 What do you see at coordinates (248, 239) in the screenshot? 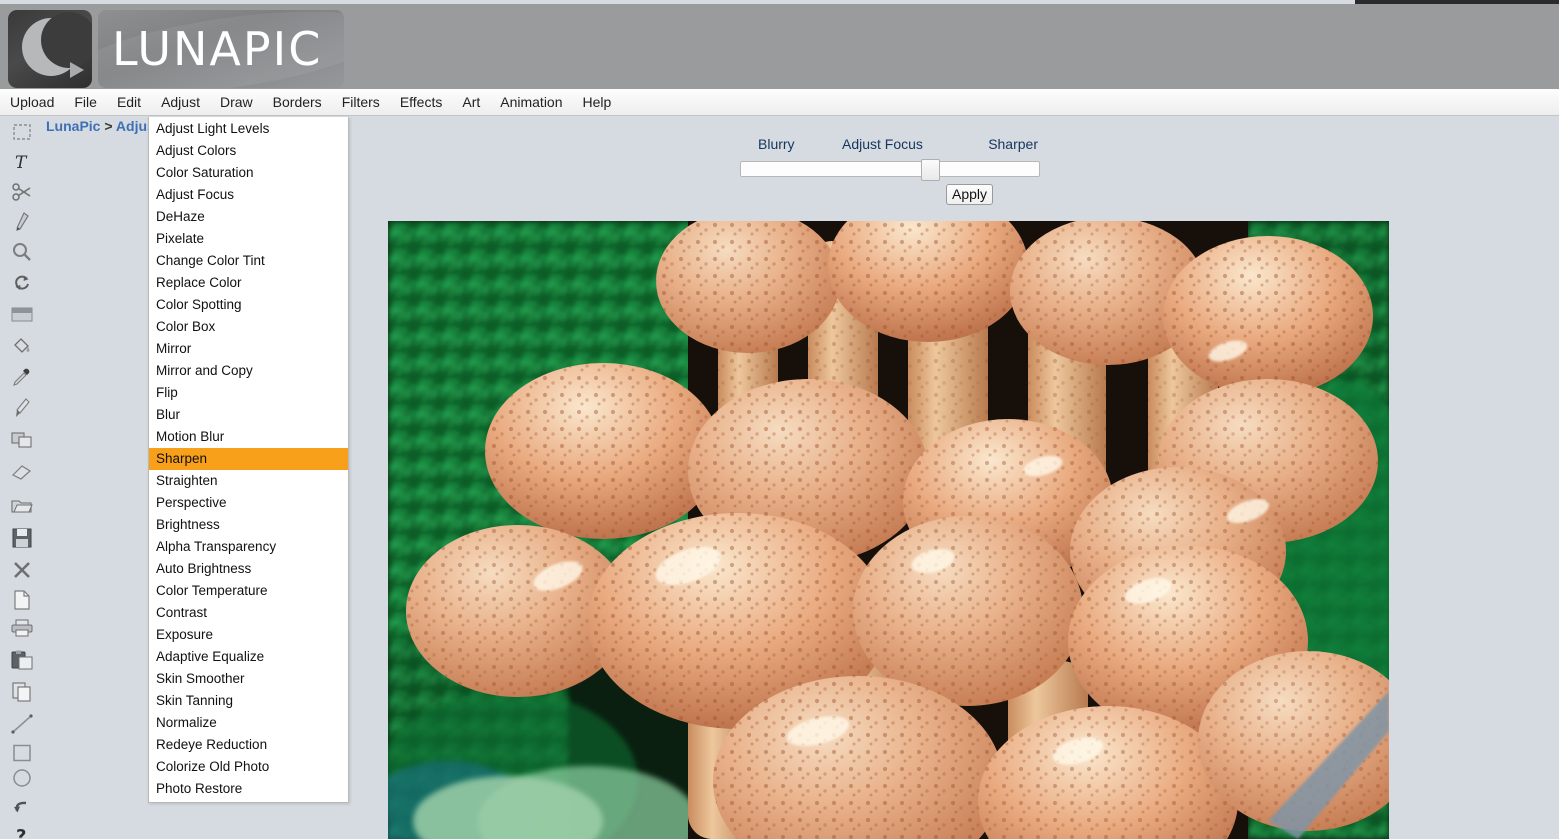
I see `adjust-menu-item: Pixelate` at bounding box center [248, 239].